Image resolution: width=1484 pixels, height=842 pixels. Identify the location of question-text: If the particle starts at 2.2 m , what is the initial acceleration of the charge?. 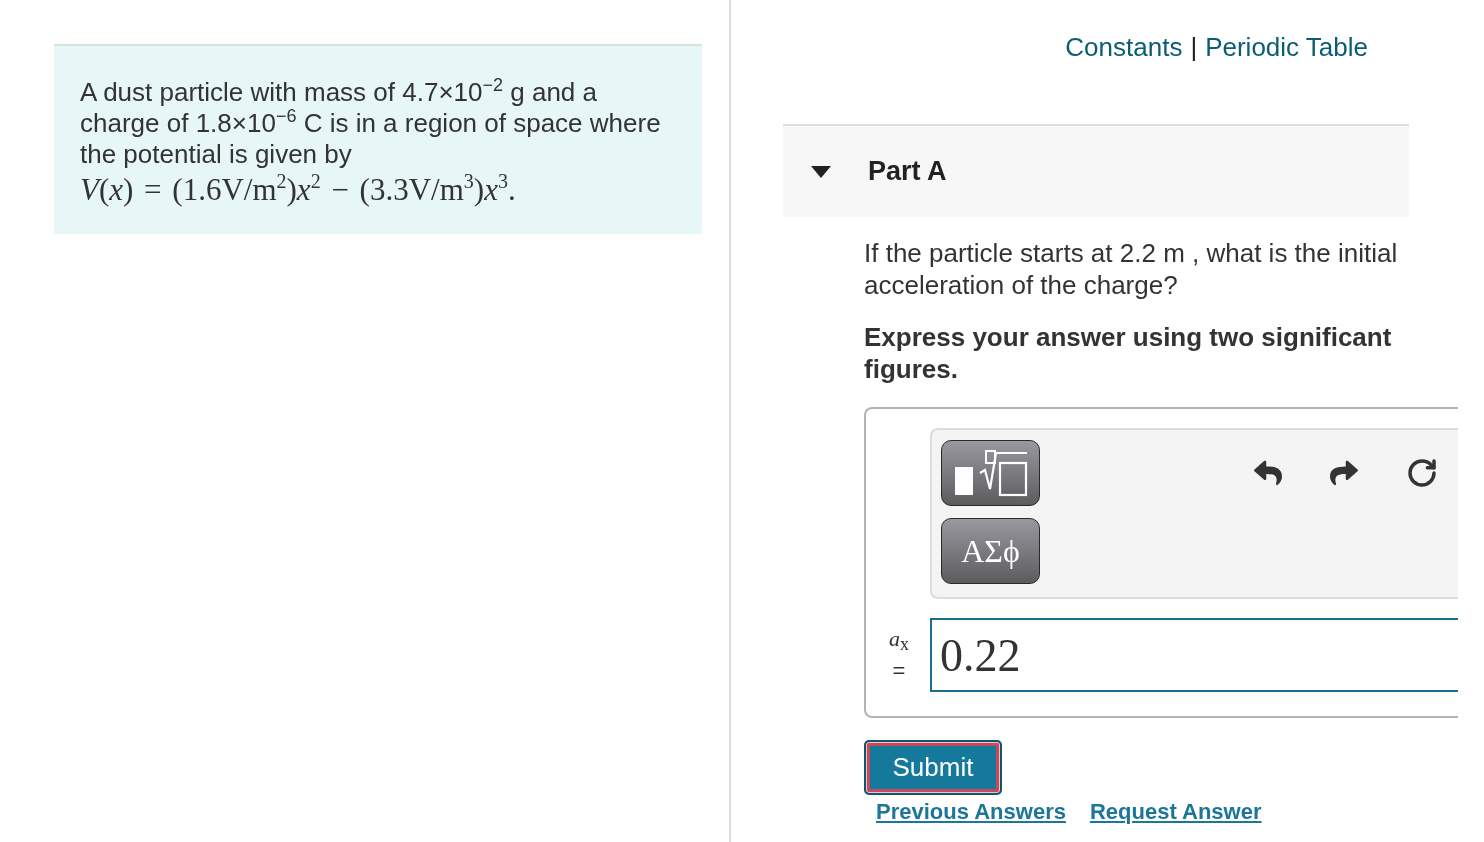
(1131, 269).